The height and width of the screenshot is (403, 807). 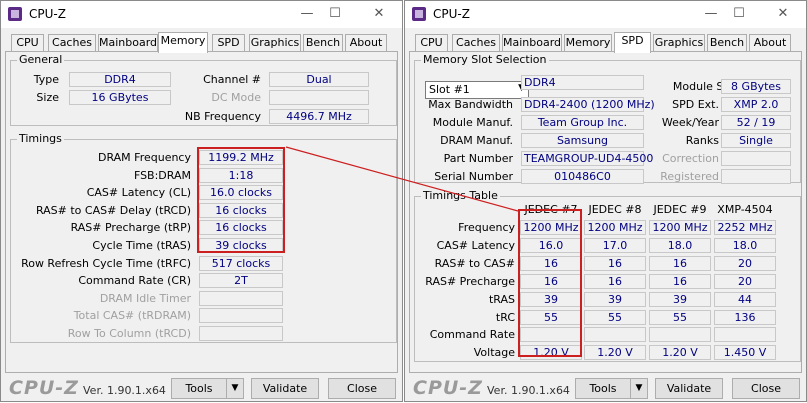 What do you see at coordinates (475, 245) in the screenshot?
I see `timings-row-label: CAS# Latency` at bounding box center [475, 245].